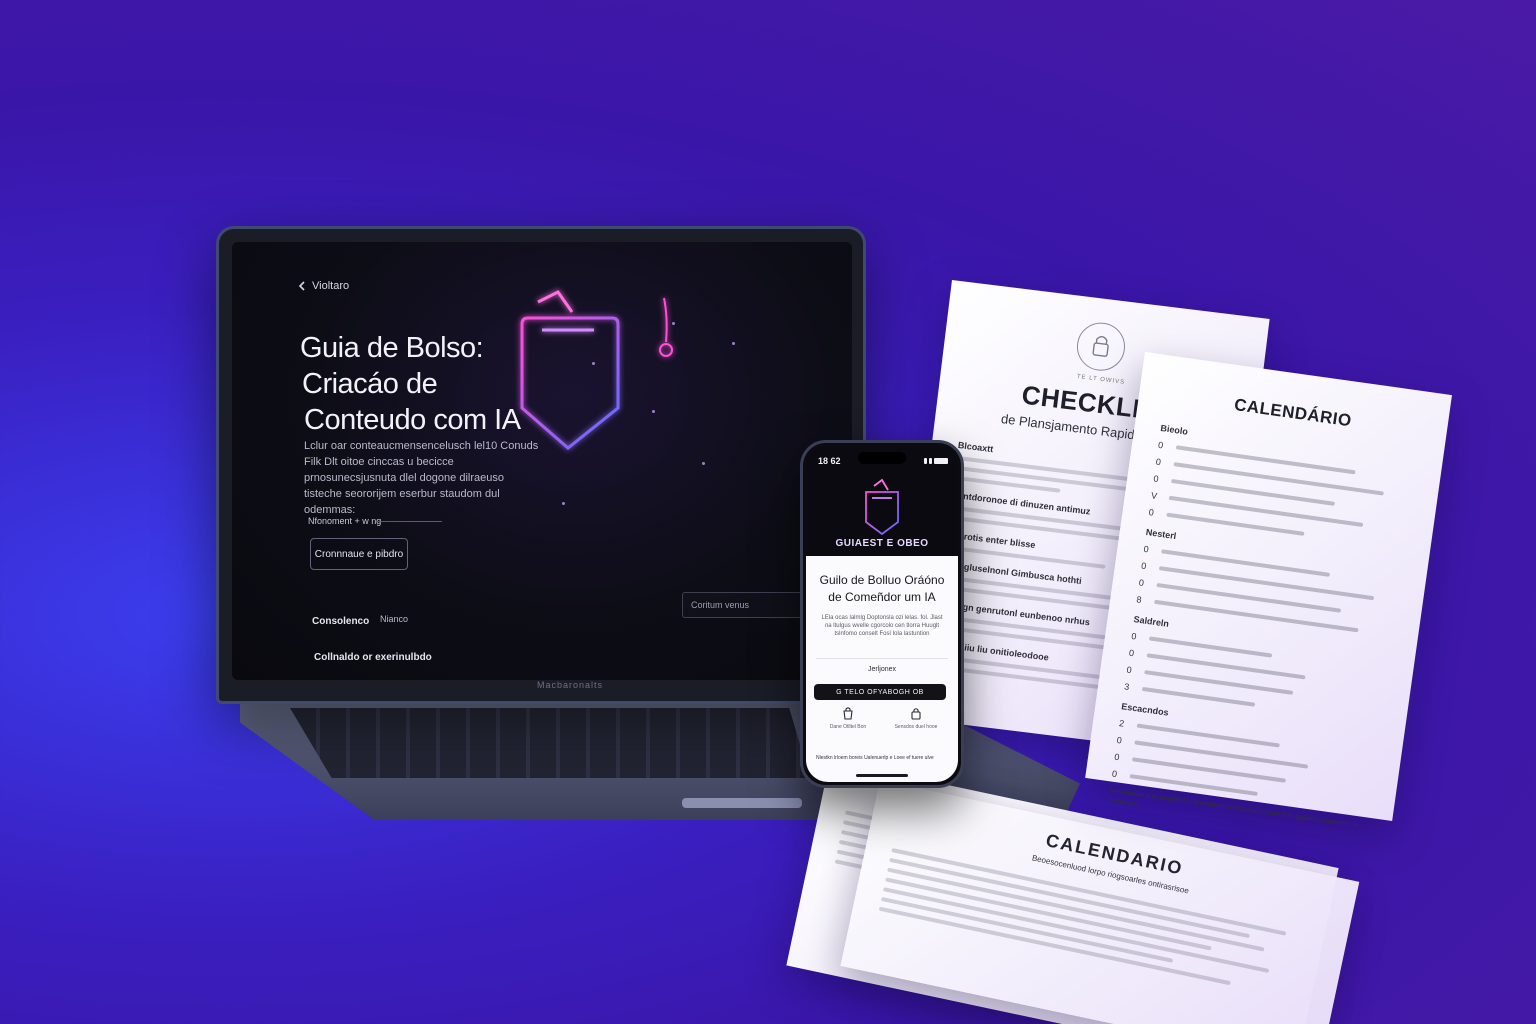 This screenshot has width=1536, height=1024. What do you see at coordinates (550, 743) in the screenshot?
I see `laptop-keyboard` at bounding box center [550, 743].